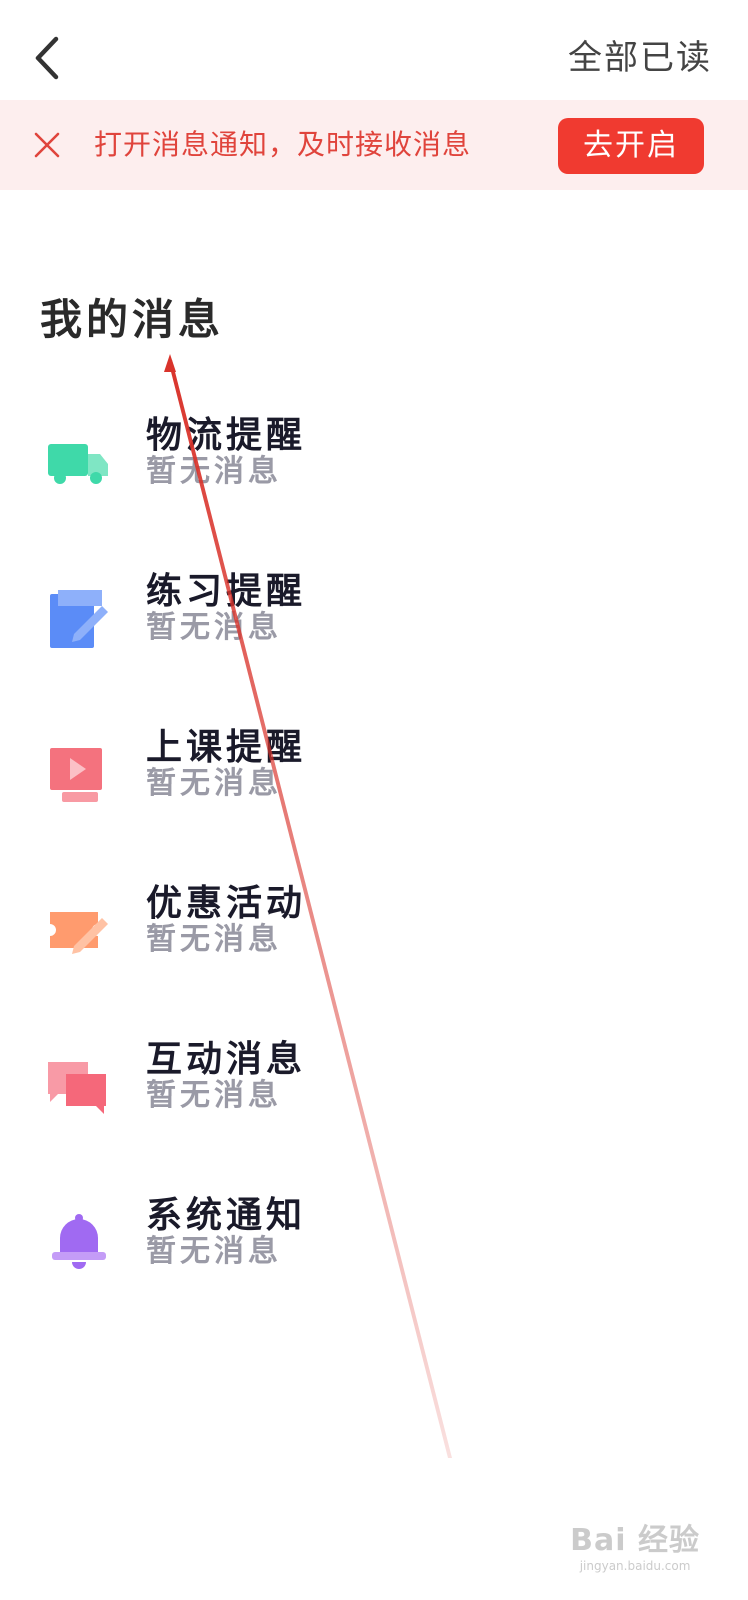 The image size is (748, 1600). I want to click on chevron-left-icon, so click(47, 58).